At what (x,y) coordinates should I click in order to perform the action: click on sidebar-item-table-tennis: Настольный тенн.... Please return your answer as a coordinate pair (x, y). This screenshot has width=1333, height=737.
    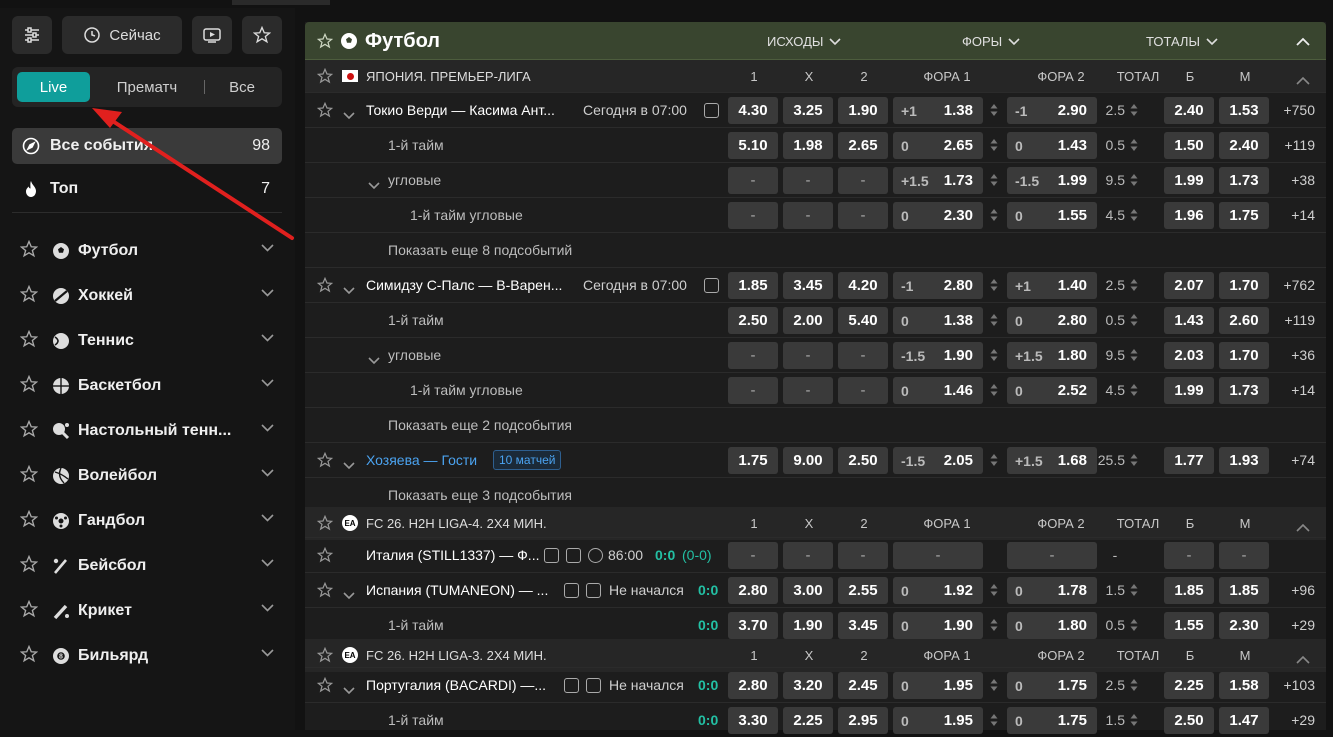
    Looking at the image, I should click on (149, 431).